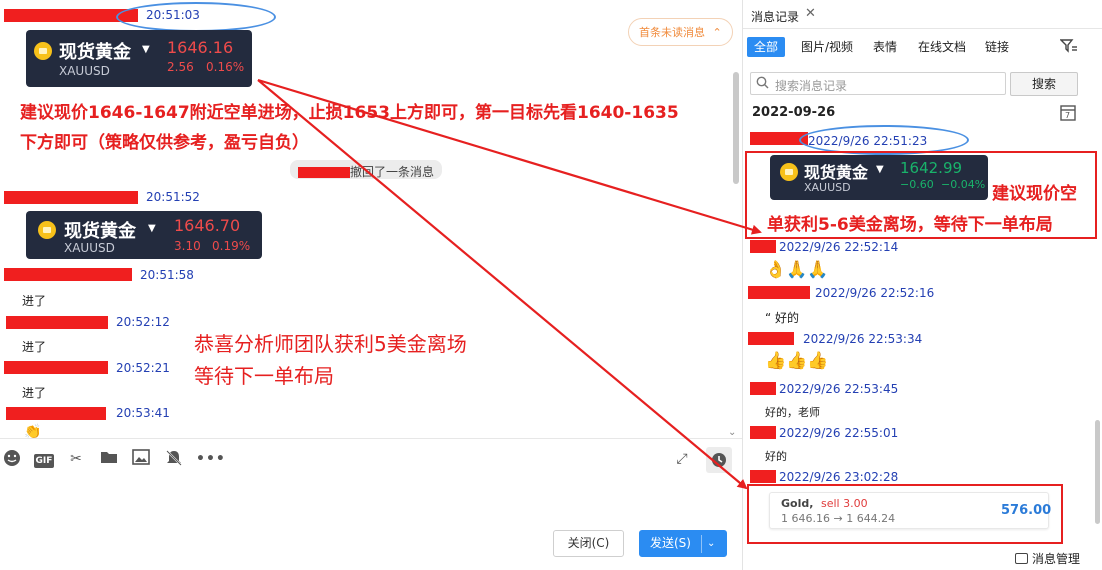 This screenshot has height=570, width=1102. What do you see at coordinates (231, 246) in the screenshot?
I see `quote-percent: 0.19%` at bounding box center [231, 246].